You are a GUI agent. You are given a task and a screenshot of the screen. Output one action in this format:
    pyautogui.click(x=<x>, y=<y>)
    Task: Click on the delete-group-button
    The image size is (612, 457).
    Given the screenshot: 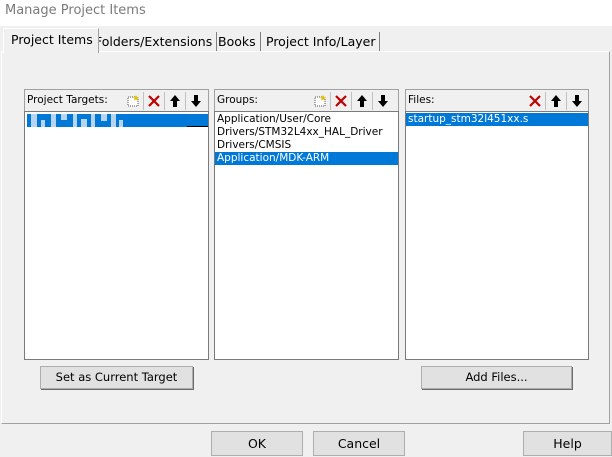 What is the action you would take?
    pyautogui.click(x=340, y=101)
    